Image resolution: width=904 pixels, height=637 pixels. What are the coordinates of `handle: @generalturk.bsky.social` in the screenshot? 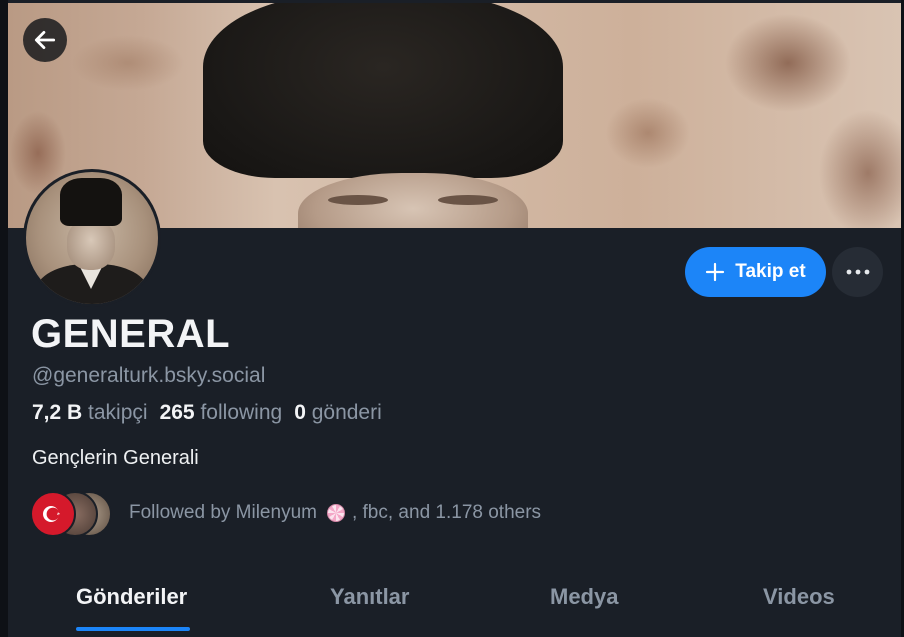 It's located at (149, 375).